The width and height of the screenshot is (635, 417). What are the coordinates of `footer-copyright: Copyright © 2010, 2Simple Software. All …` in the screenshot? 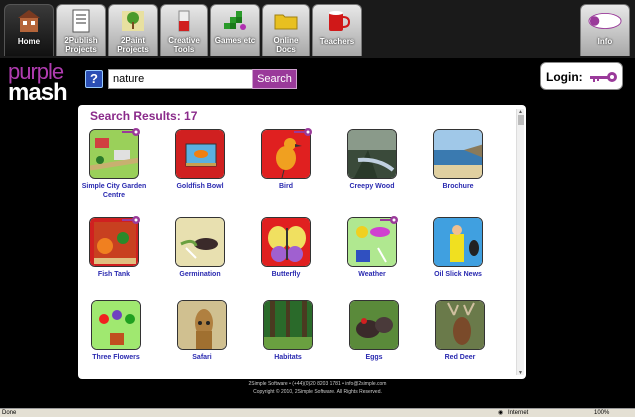 It's located at (317, 392).